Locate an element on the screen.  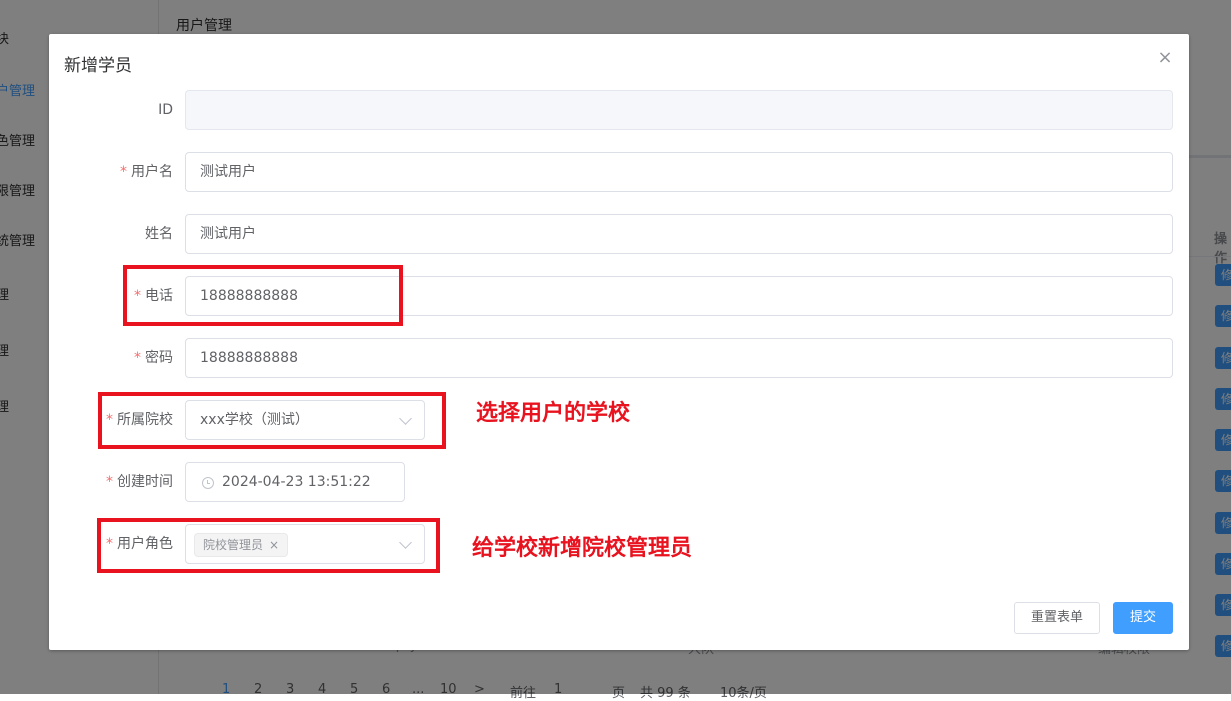
form-row-username: * 用户名 测试用户 is located at coordinates (619, 172).